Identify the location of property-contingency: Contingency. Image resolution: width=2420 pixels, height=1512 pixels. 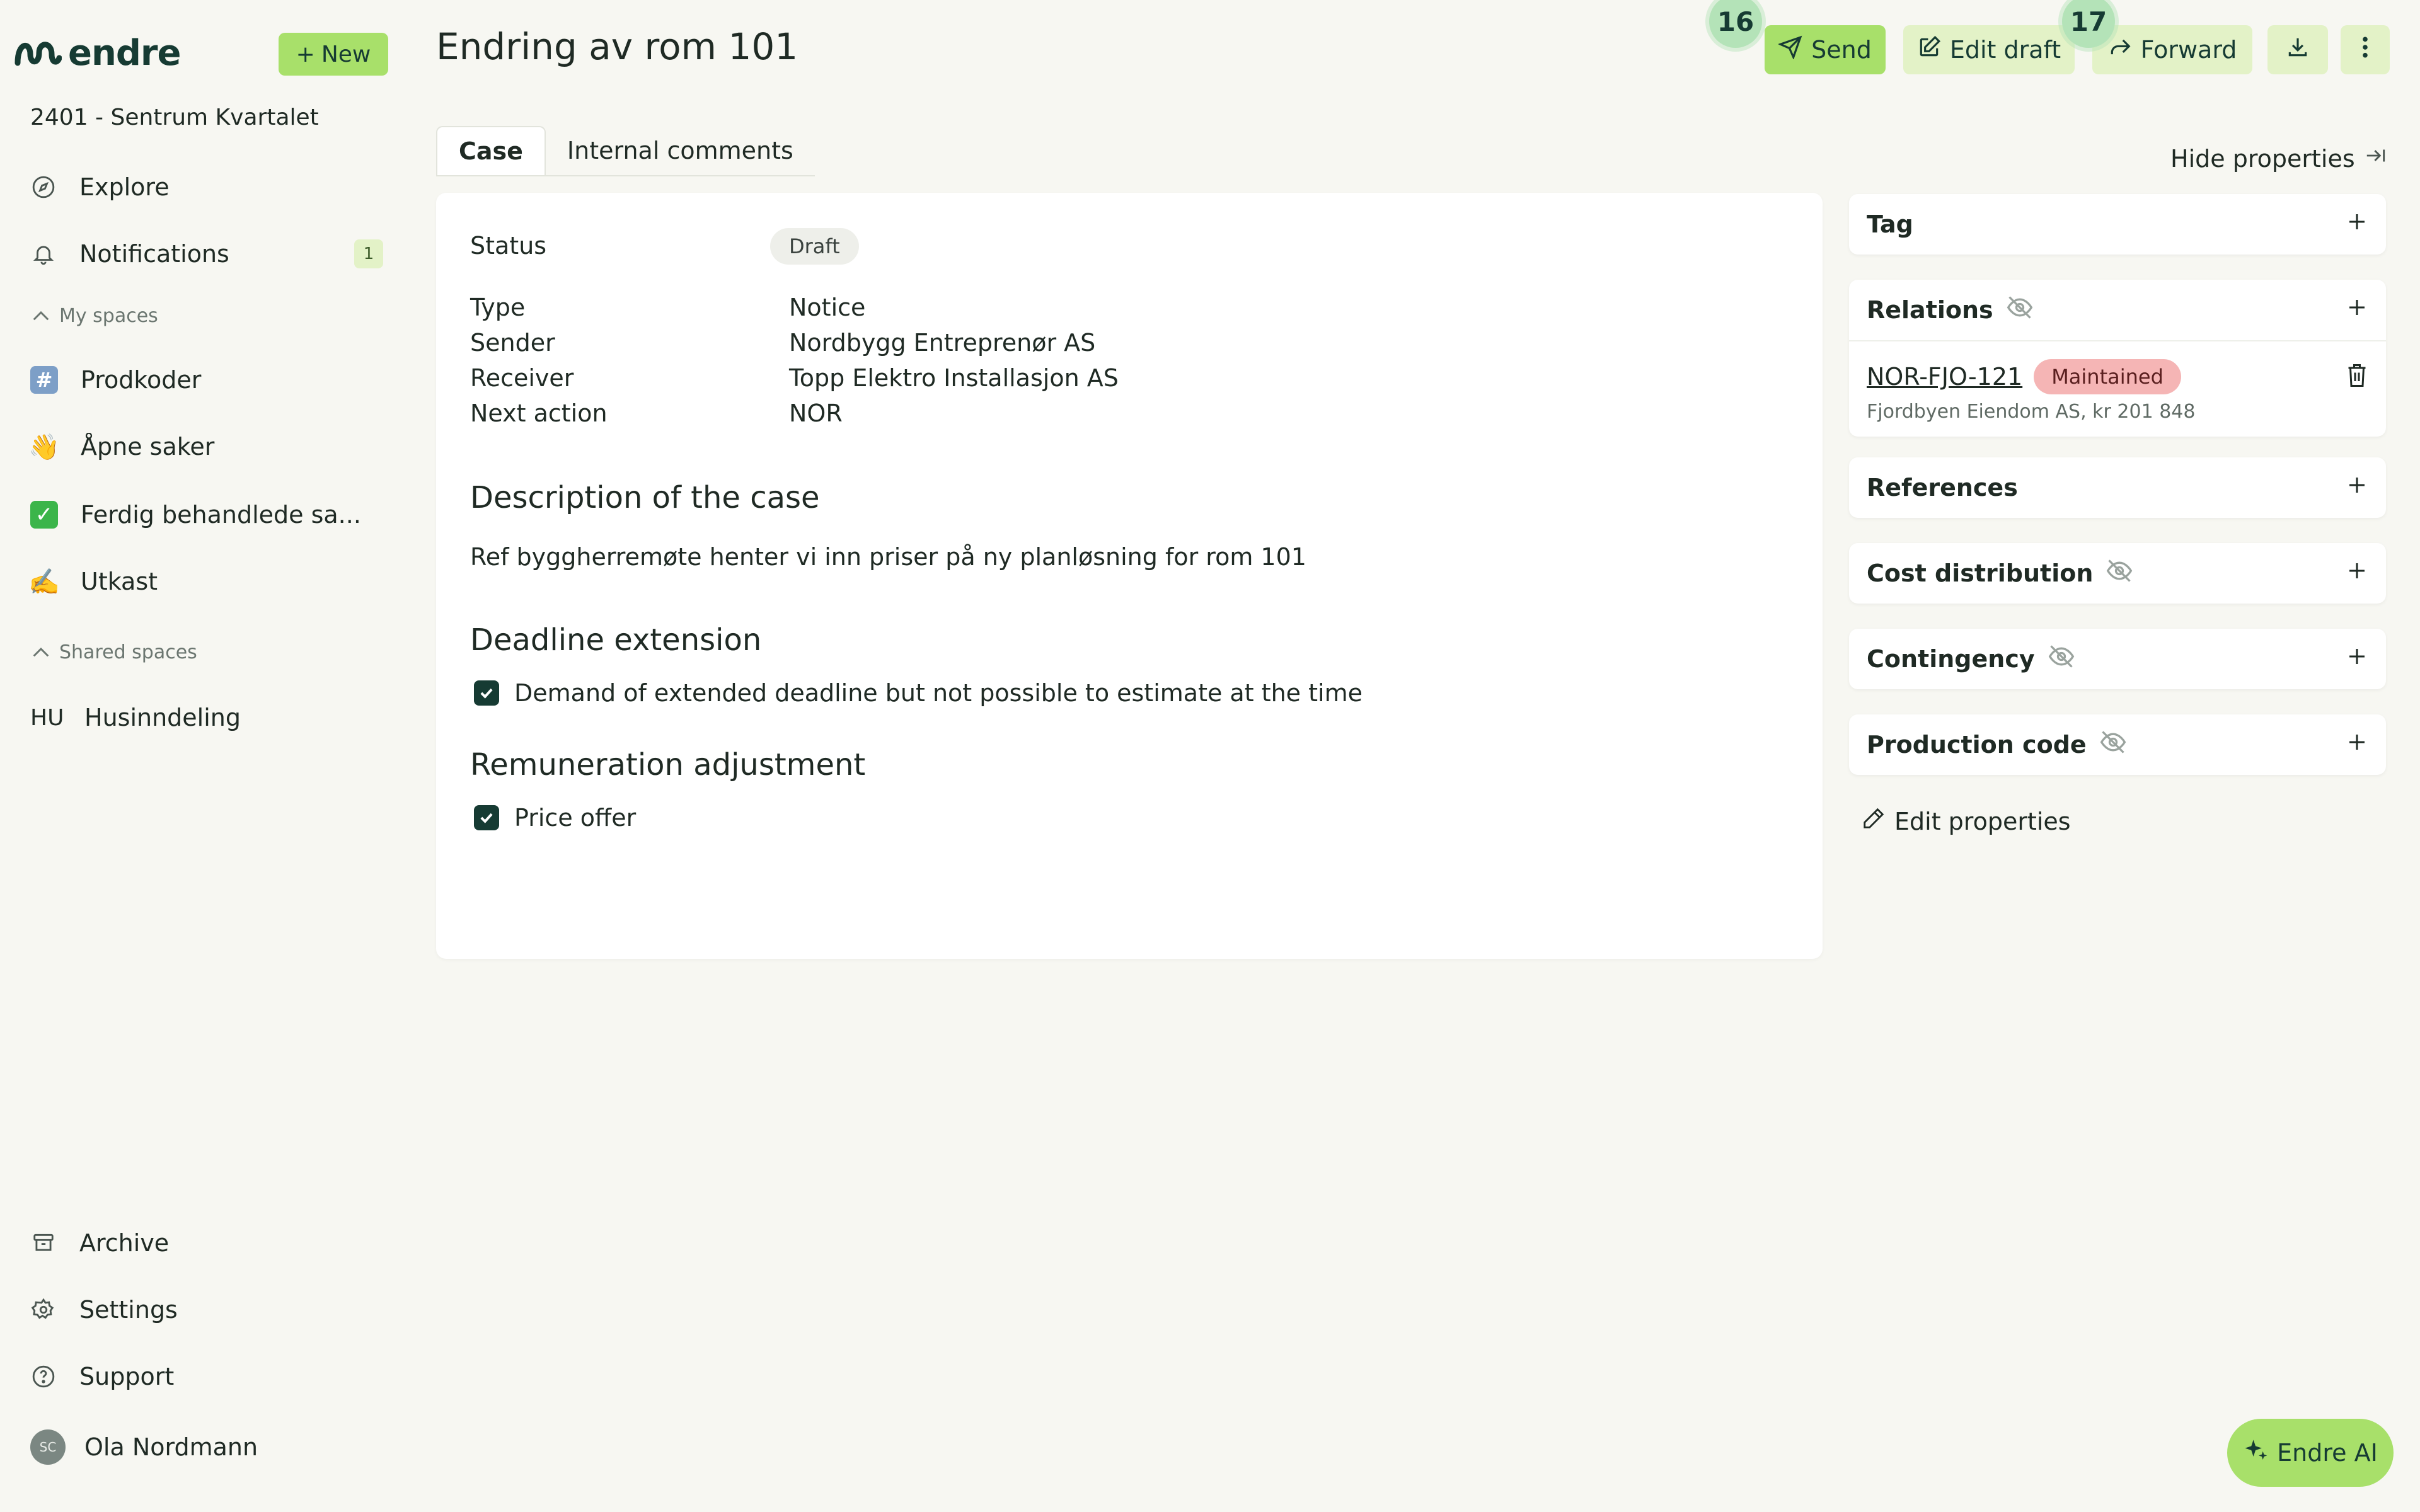
(2117, 659).